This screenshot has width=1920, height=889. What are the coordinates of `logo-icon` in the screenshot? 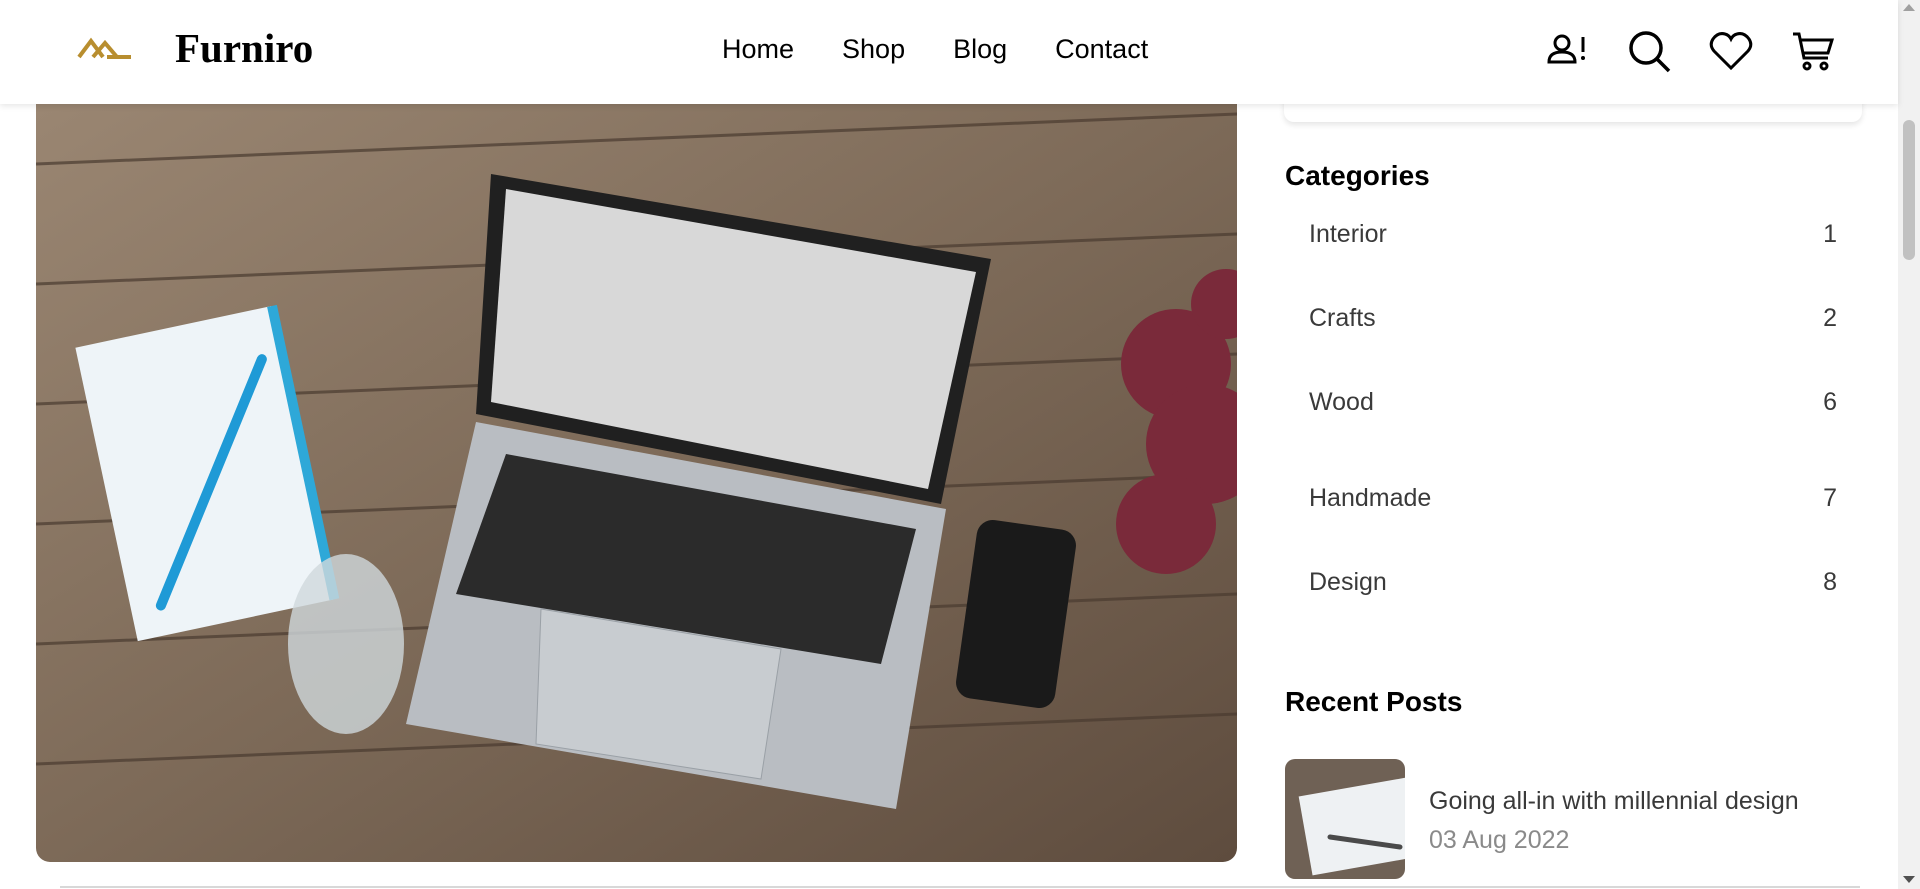 It's located at (104, 48).